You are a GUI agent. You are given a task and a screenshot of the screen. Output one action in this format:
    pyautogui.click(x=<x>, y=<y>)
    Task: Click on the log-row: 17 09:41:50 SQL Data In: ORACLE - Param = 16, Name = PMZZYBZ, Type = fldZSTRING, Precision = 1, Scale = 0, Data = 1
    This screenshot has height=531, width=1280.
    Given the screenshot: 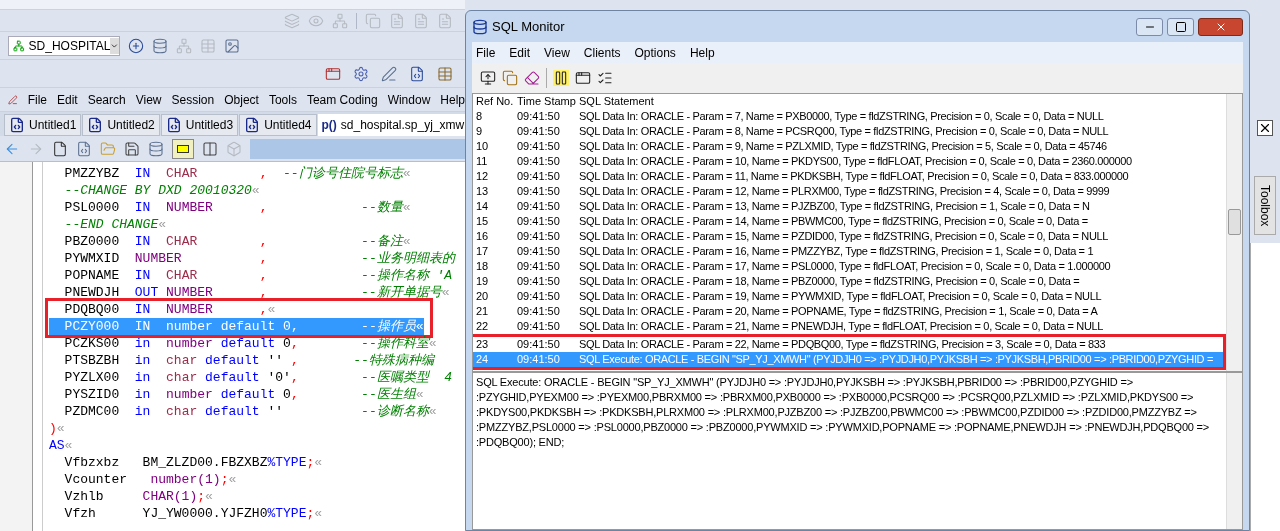 What is the action you would take?
    pyautogui.click(x=849, y=251)
    